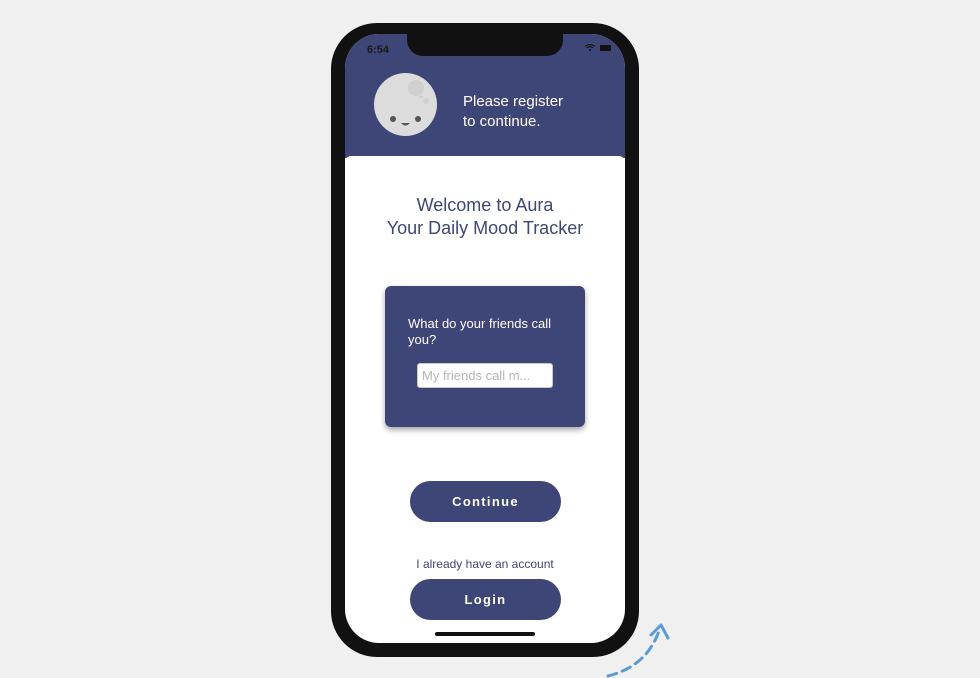 Image resolution: width=980 pixels, height=678 pixels. What do you see at coordinates (538, 112) in the screenshot?
I see `register-prompt: Please register to continue.` at bounding box center [538, 112].